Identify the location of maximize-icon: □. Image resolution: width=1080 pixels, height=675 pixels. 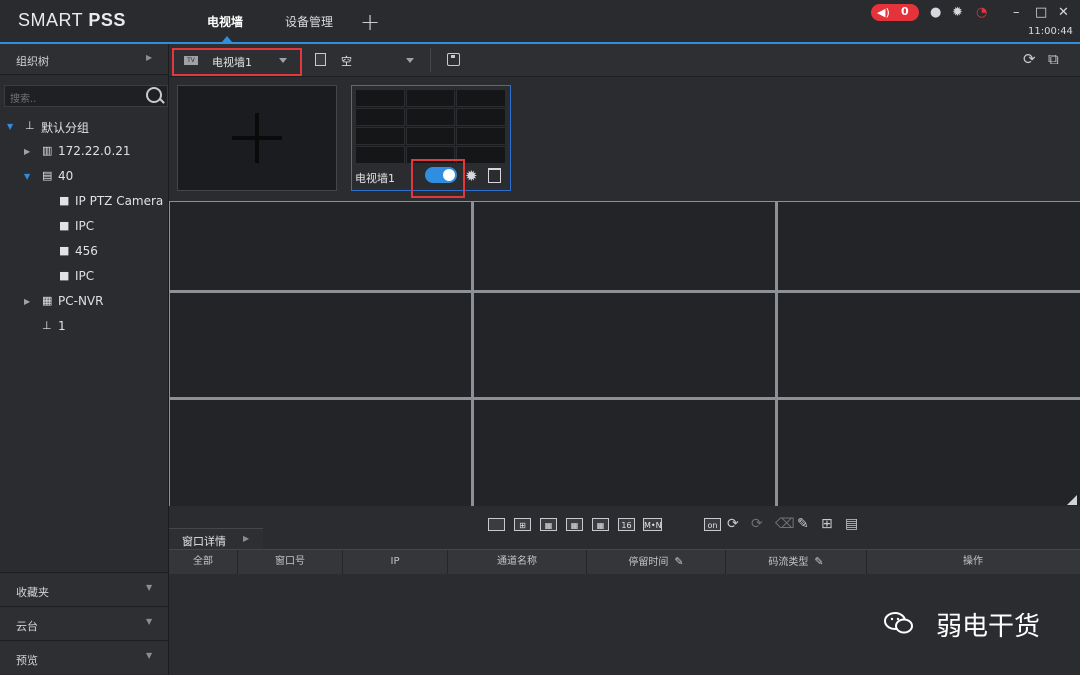
(1041, 12).